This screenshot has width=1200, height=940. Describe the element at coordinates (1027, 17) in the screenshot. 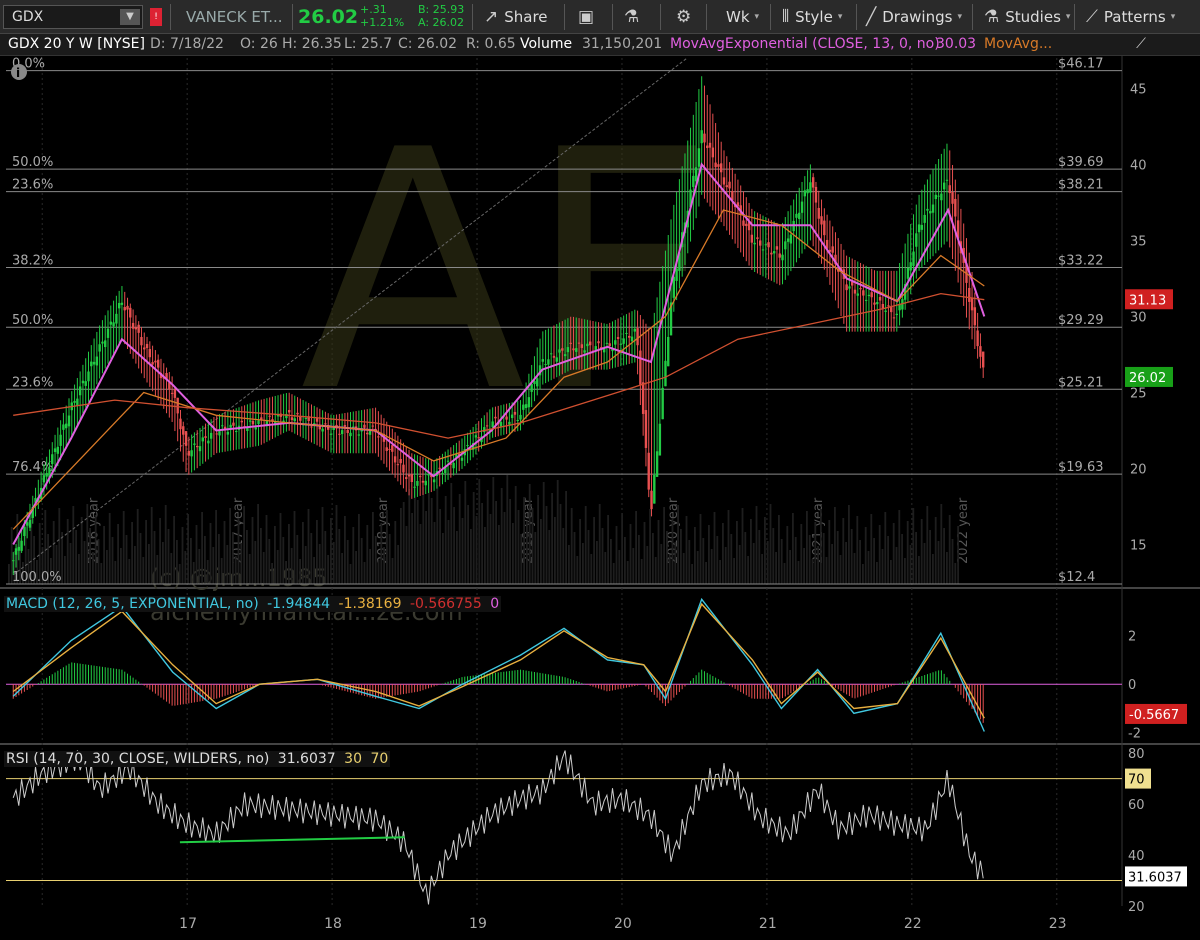

I see `studies-menu: ⚗ Studies ▾` at that location.